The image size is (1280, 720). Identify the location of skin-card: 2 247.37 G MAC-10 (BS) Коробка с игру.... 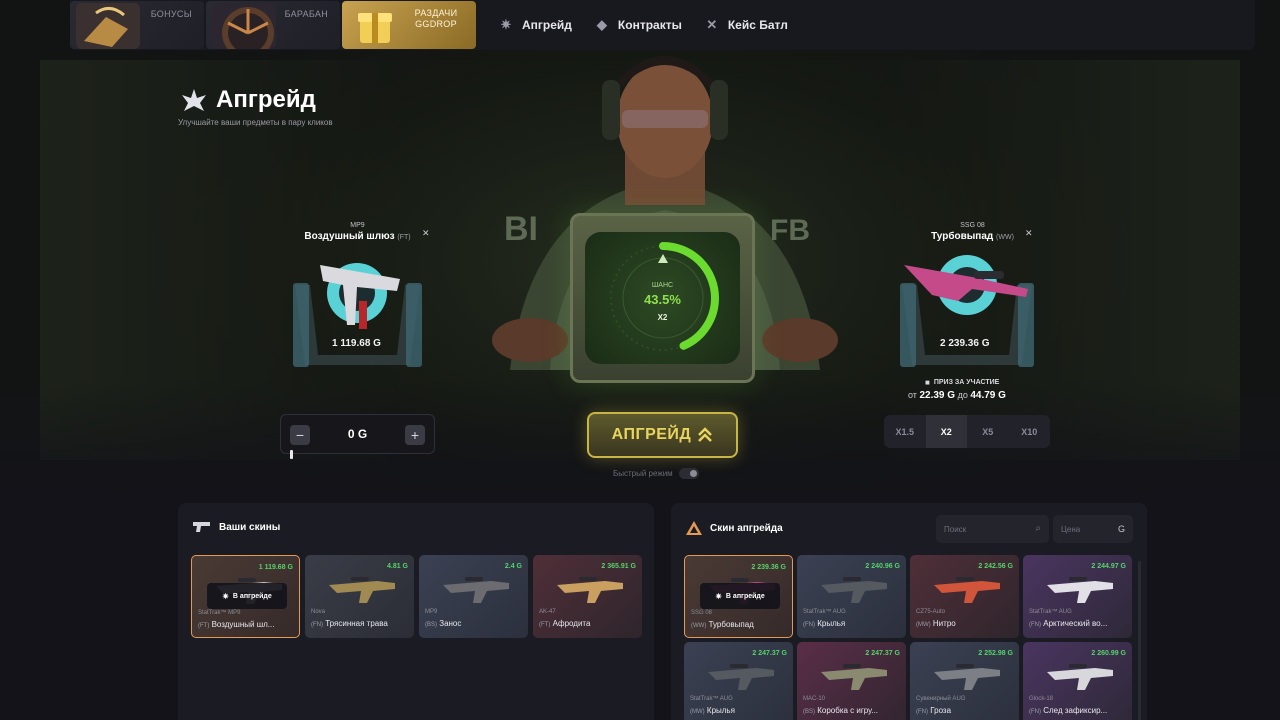
(851, 681).